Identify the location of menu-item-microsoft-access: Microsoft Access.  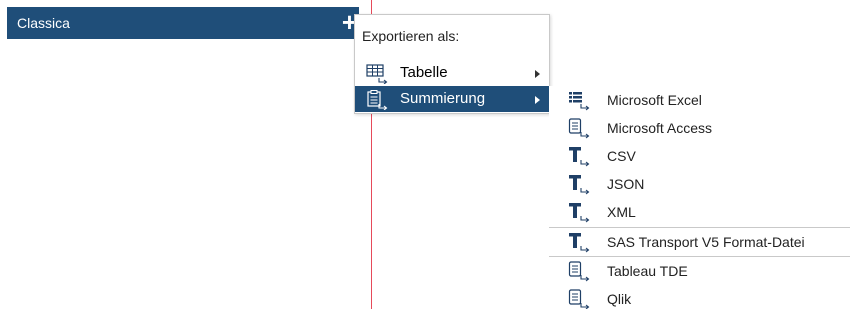
(699, 128).